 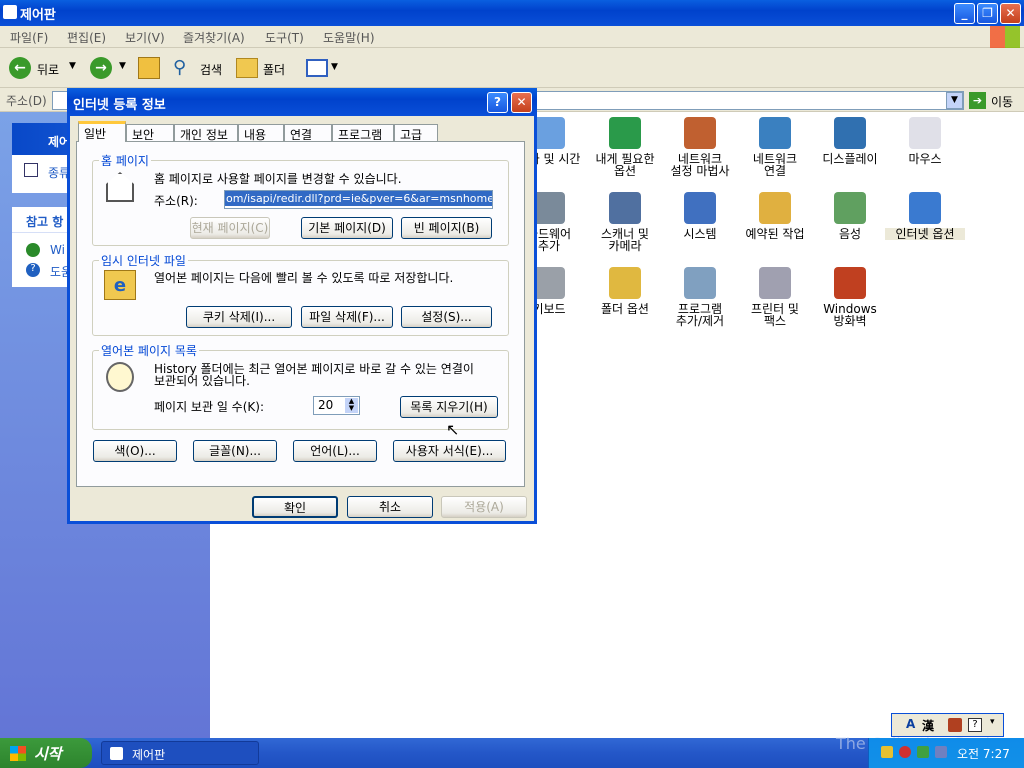 What do you see at coordinates (349, 37) in the screenshot?
I see `menu-help: 도움말(H)` at bounding box center [349, 37].